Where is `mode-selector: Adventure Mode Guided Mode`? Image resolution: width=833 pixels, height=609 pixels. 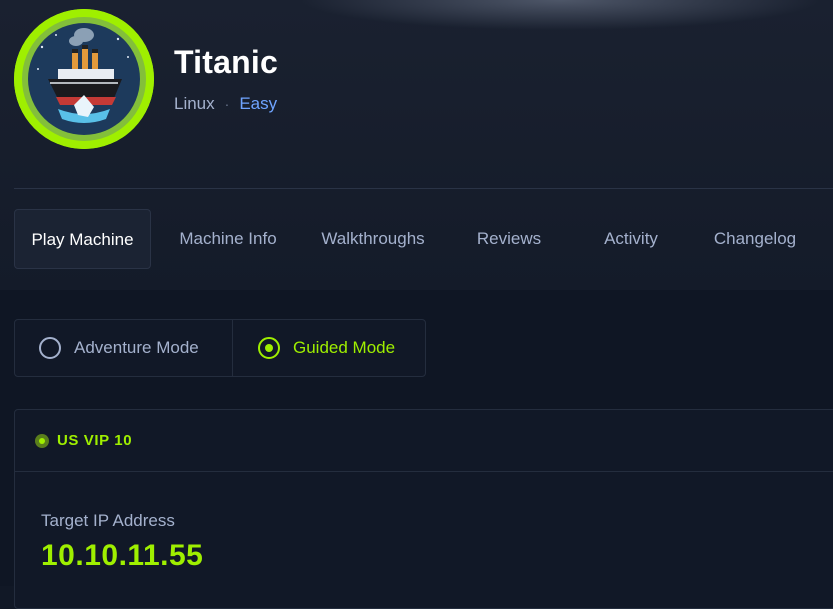
mode-selector: Adventure Mode Guided Mode is located at coordinates (220, 348).